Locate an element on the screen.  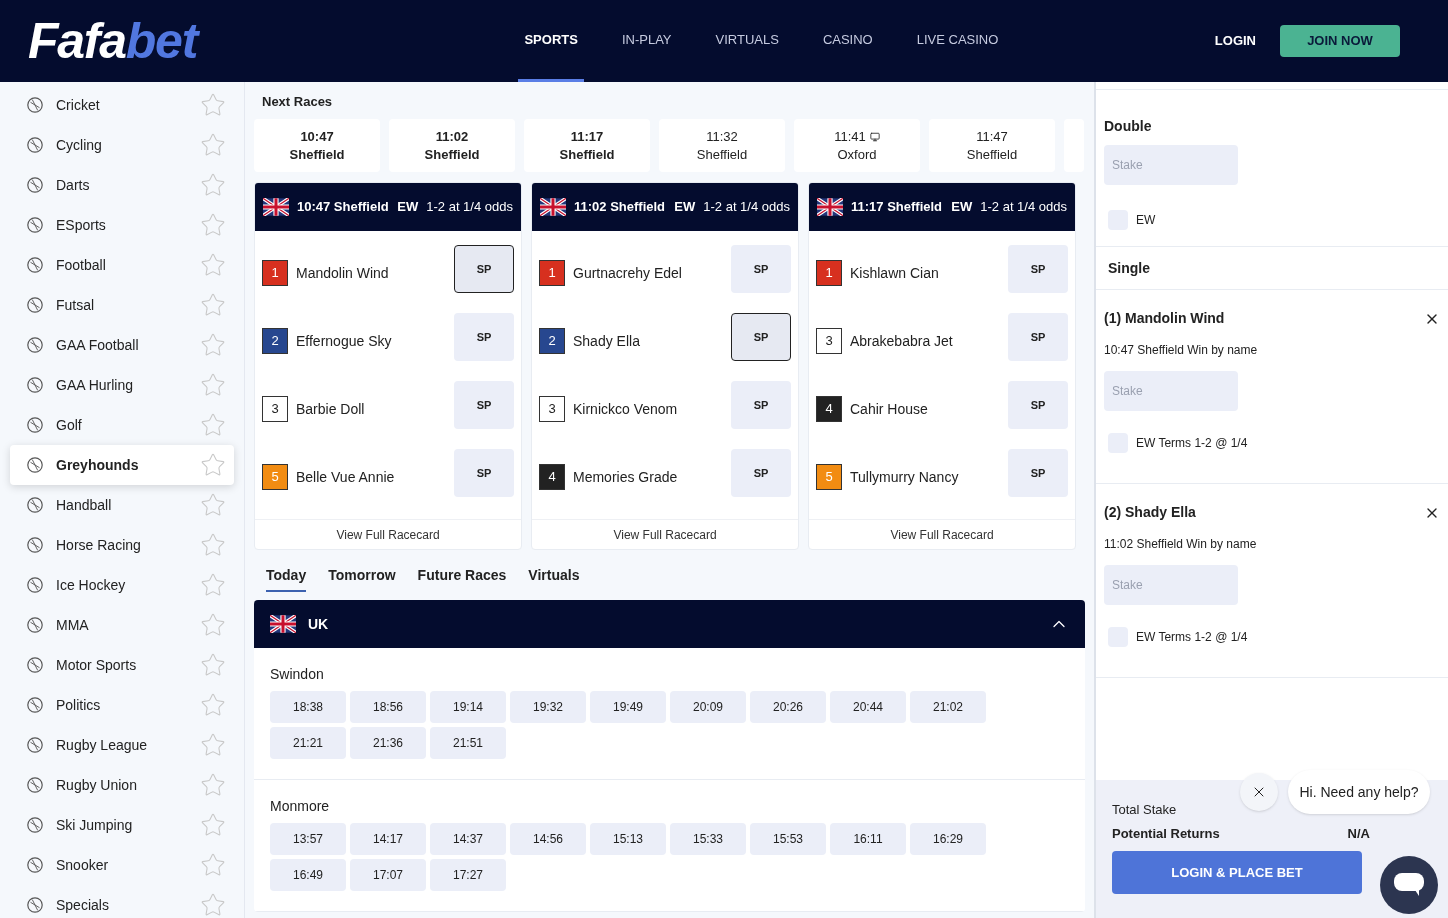
race-time-button: 20:09 is located at coordinates (708, 707).